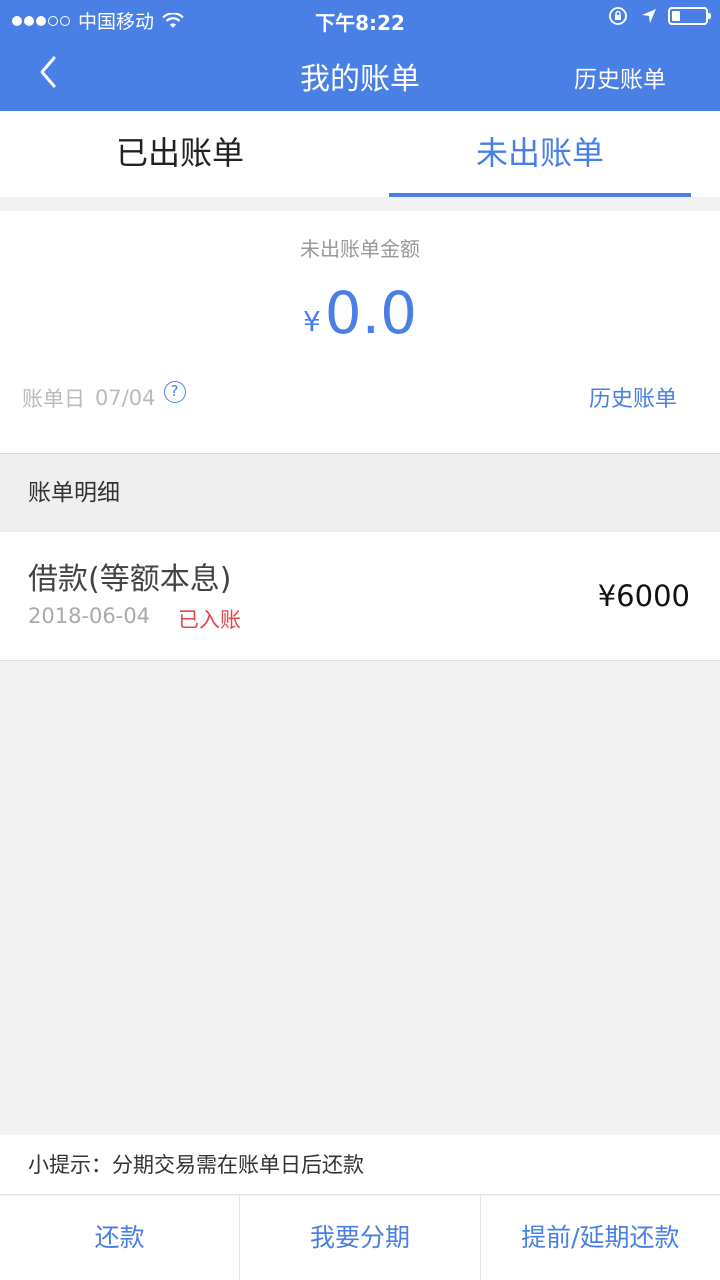 This screenshot has height=1280, width=720. I want to click on repay-button: 还款, so click(120, 1238).